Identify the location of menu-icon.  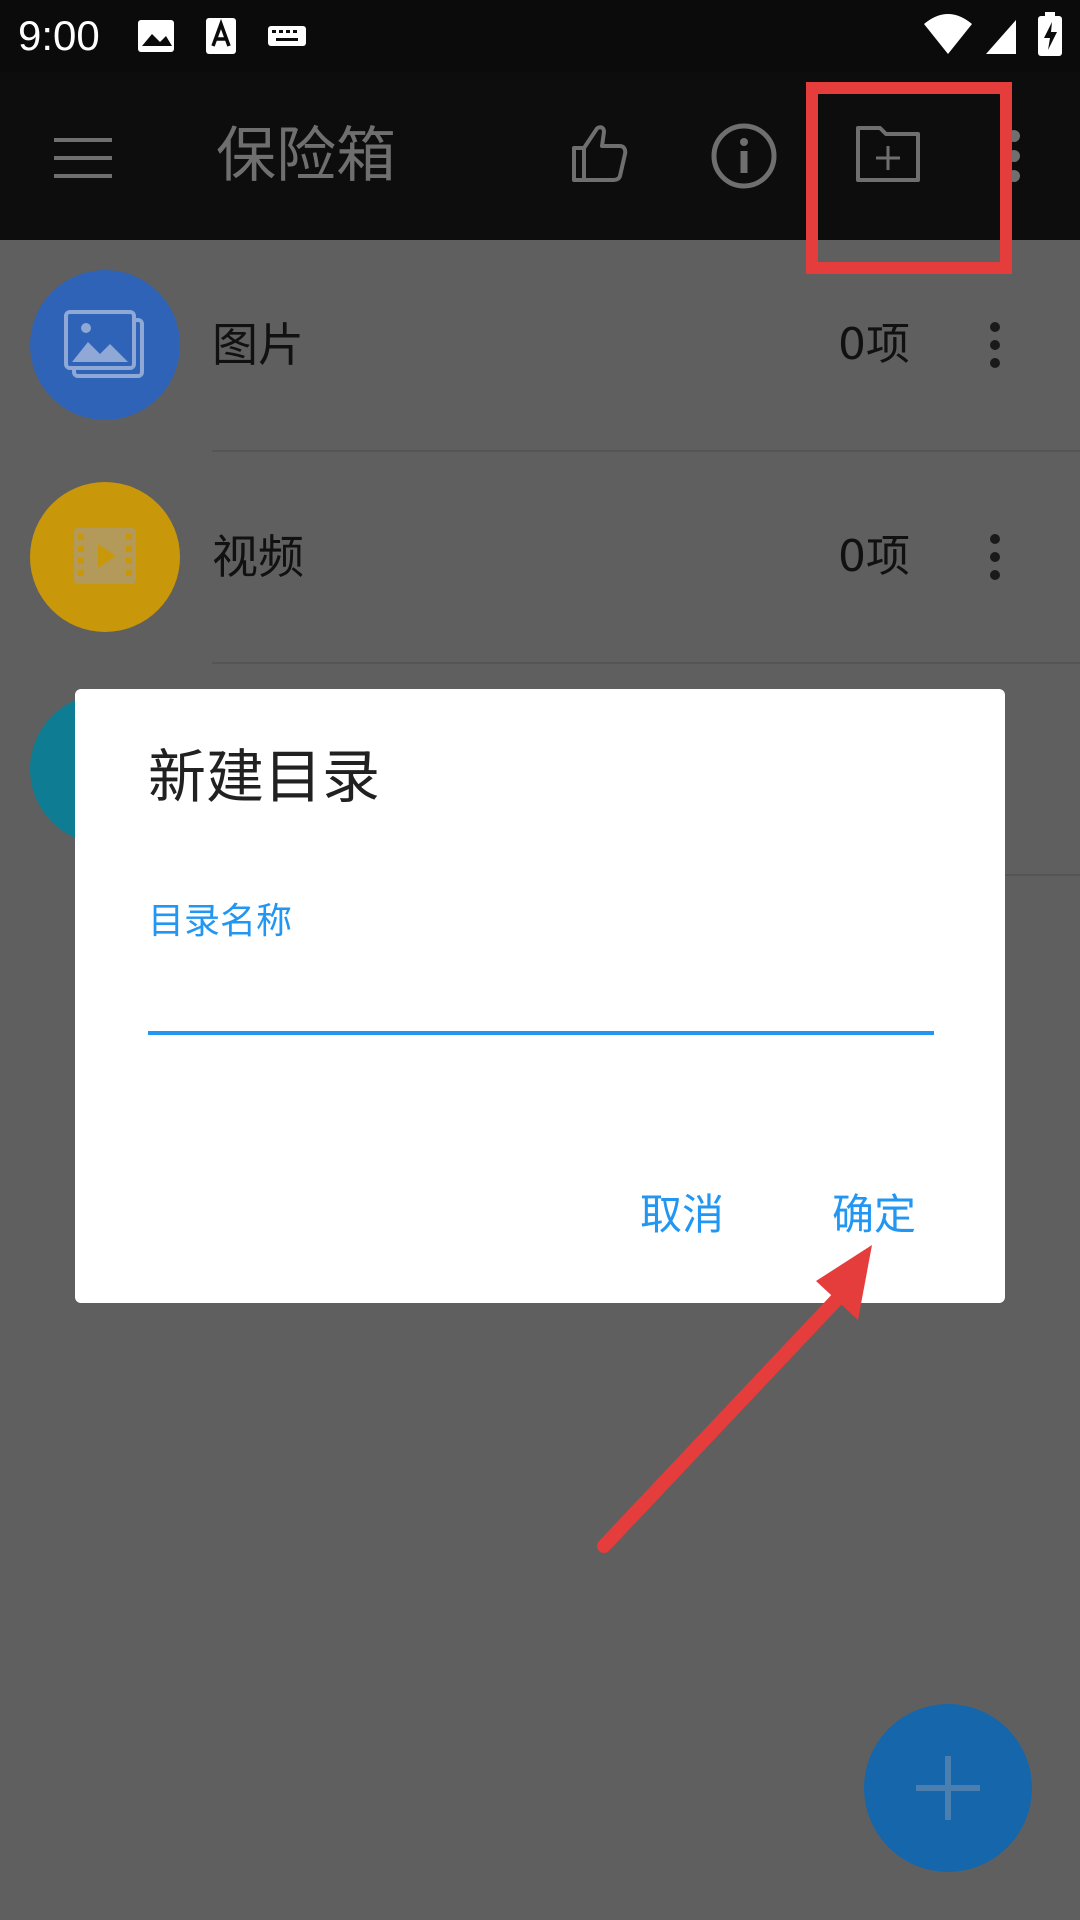
(84, 156).